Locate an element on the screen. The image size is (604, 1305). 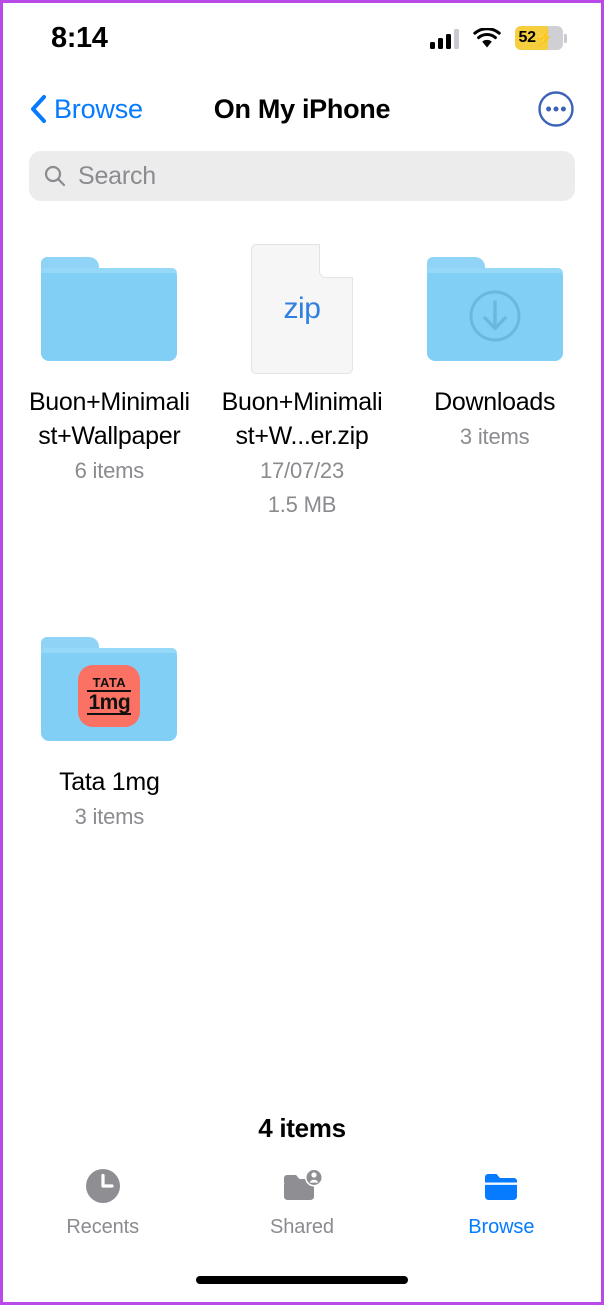
tata-1mg-app-icon: TATA 1mg is located at coordinates (109, 695).